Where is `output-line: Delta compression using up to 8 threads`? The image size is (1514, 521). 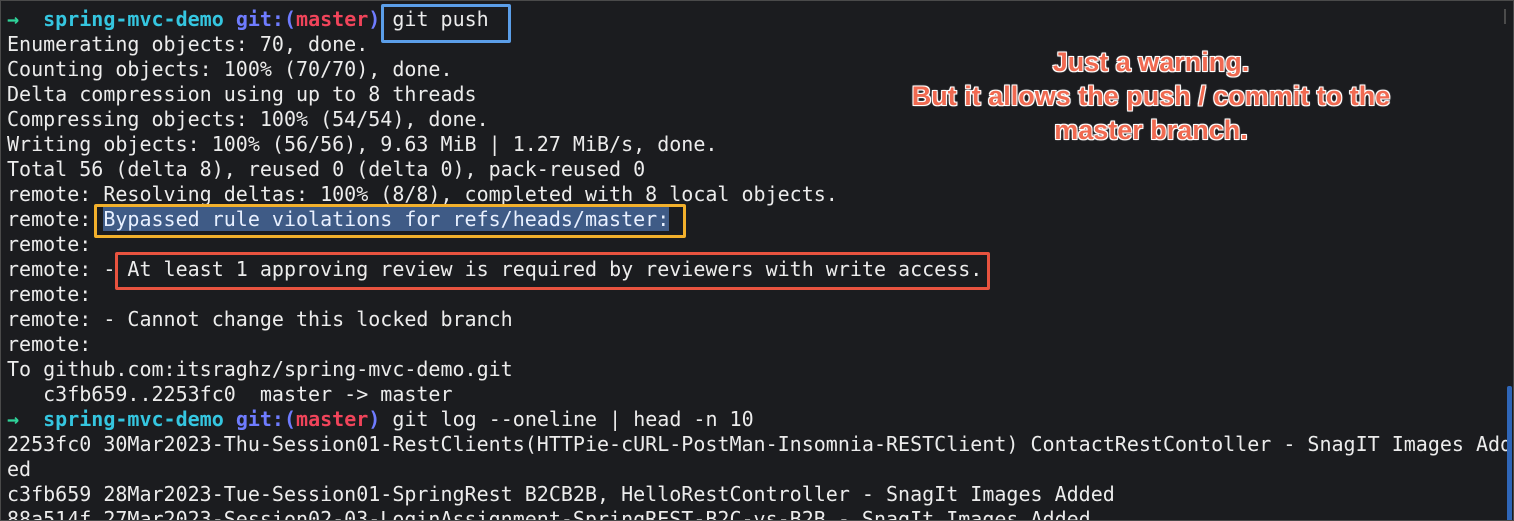
output-line: Delta compression using up to 8 threads is located at coordinates (242, 94).